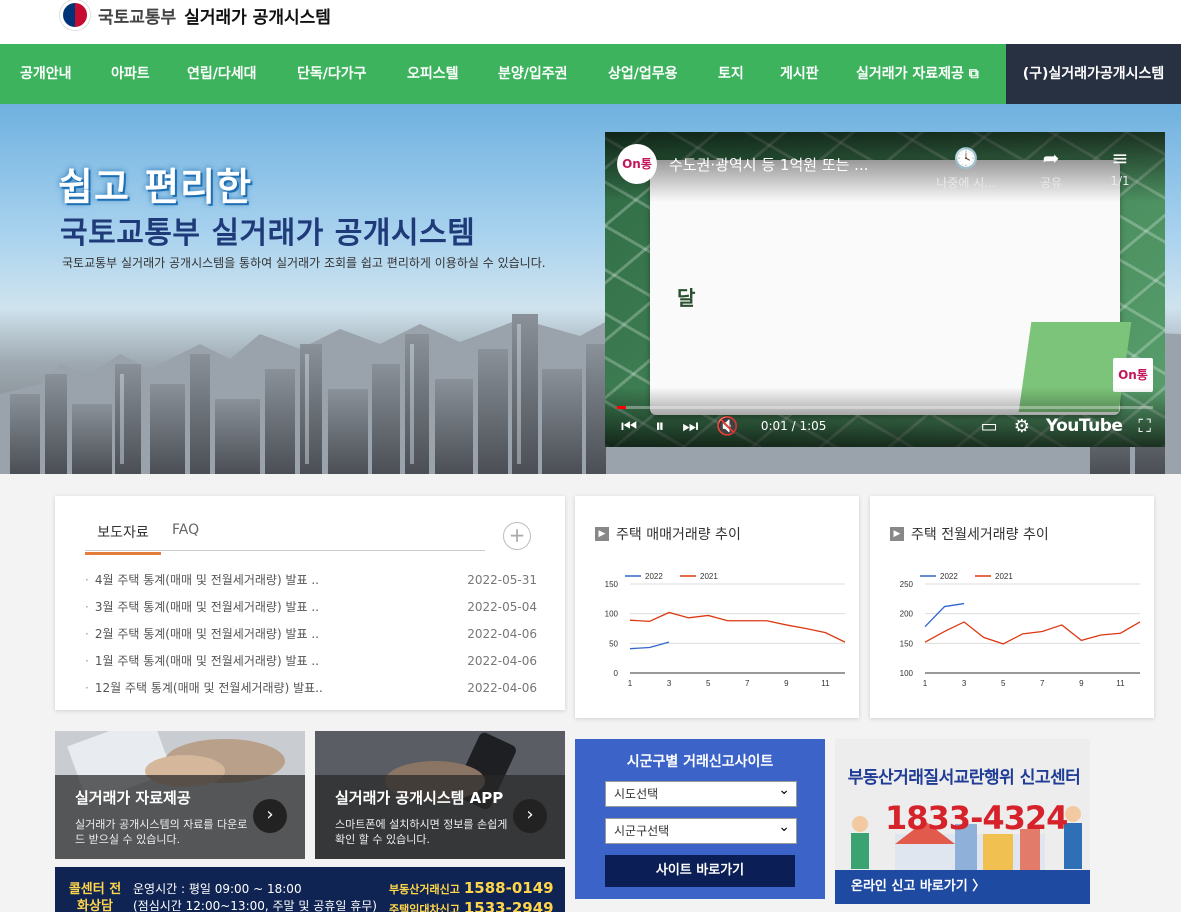 Image resolution: width=1181 pixels, height=912 pixels. I want to click on fullscreen-icon: ⛶, so click(1144, 426).